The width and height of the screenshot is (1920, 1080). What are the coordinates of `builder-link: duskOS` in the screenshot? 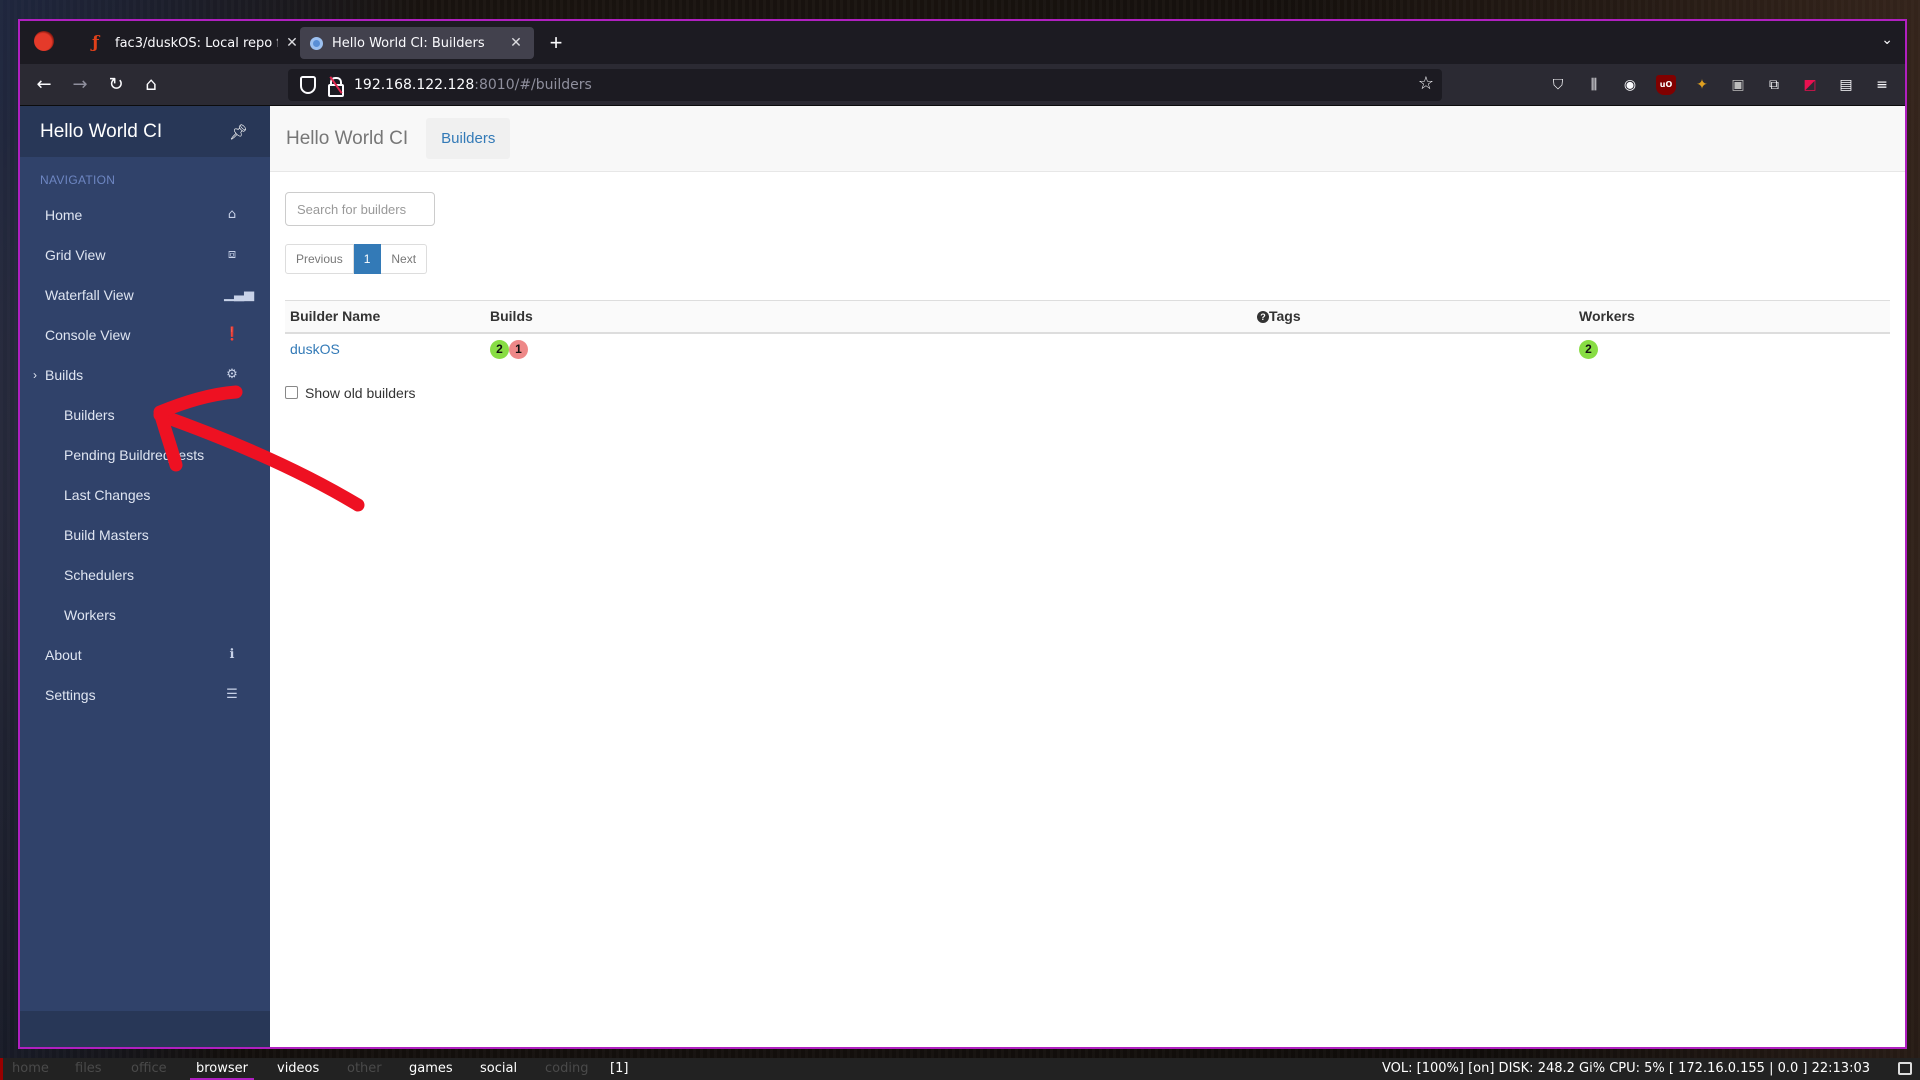 It's located at (315, 349).